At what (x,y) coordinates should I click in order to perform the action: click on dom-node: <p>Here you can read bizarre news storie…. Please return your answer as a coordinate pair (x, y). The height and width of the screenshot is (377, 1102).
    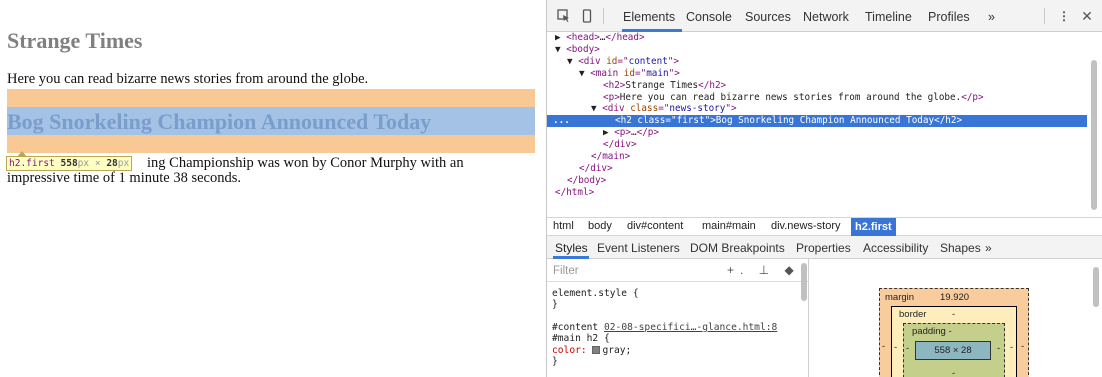
    Looking at the image, I should click on (817, 98).